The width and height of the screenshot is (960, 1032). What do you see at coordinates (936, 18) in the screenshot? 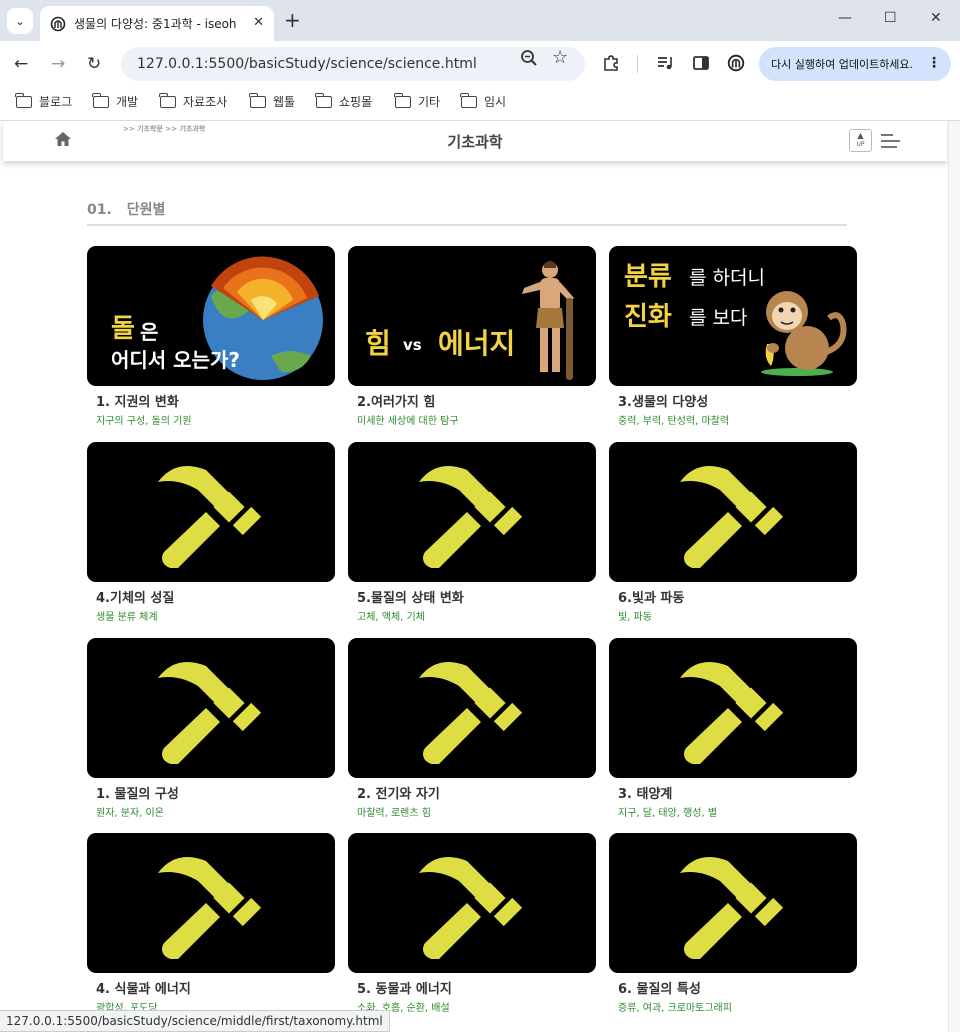
I see `window-close-icon: ✕` at bounding box center [936, 18].